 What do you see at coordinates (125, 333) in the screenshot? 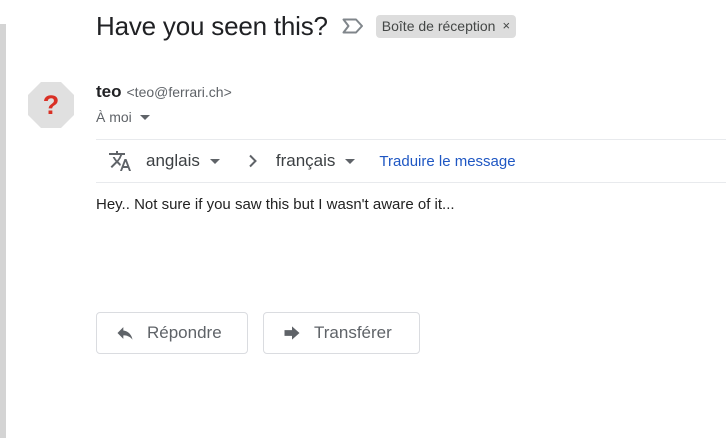
I see `reply-icon` at bounding box center [125, 333].